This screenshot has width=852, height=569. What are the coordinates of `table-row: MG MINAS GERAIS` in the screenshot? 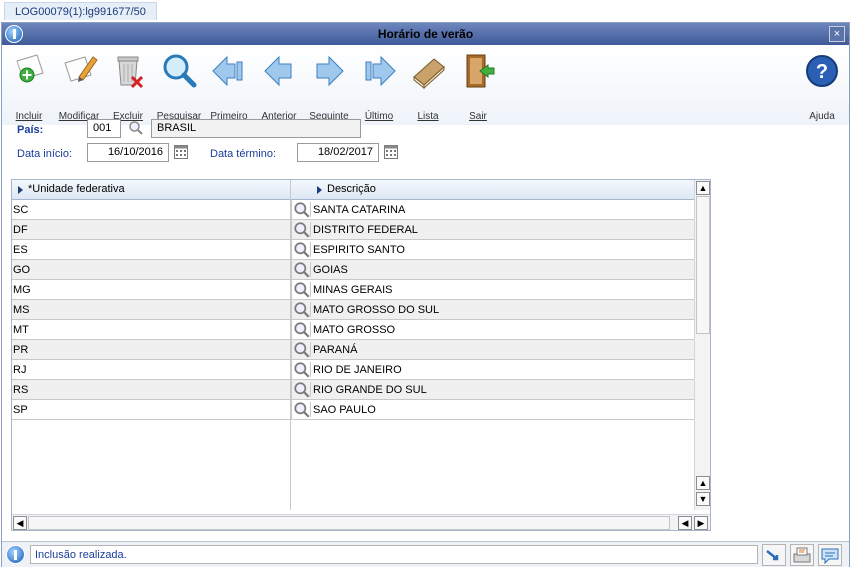 It's located at (353, 290).